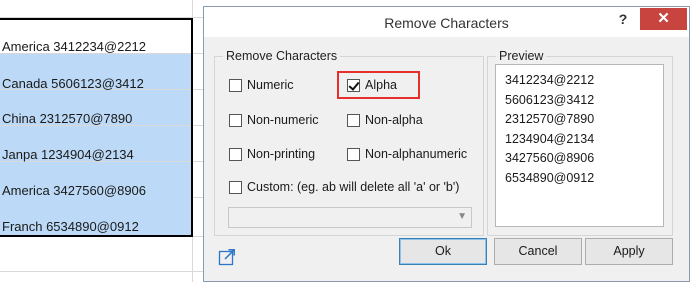  I want to click on apply-button: Apply, so click(629, 251).